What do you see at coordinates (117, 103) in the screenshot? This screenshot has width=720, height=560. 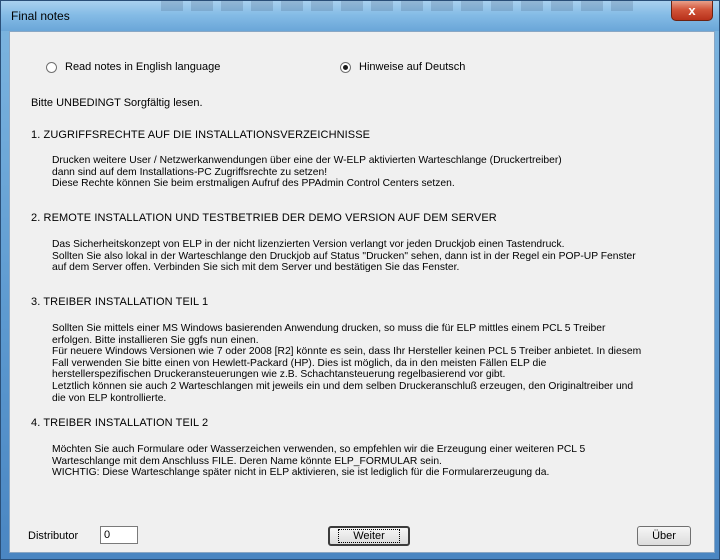 I see `intro-text: Bitte UNBEDINGT Sorgfältig lesen.` at bounding box center [117, 103].